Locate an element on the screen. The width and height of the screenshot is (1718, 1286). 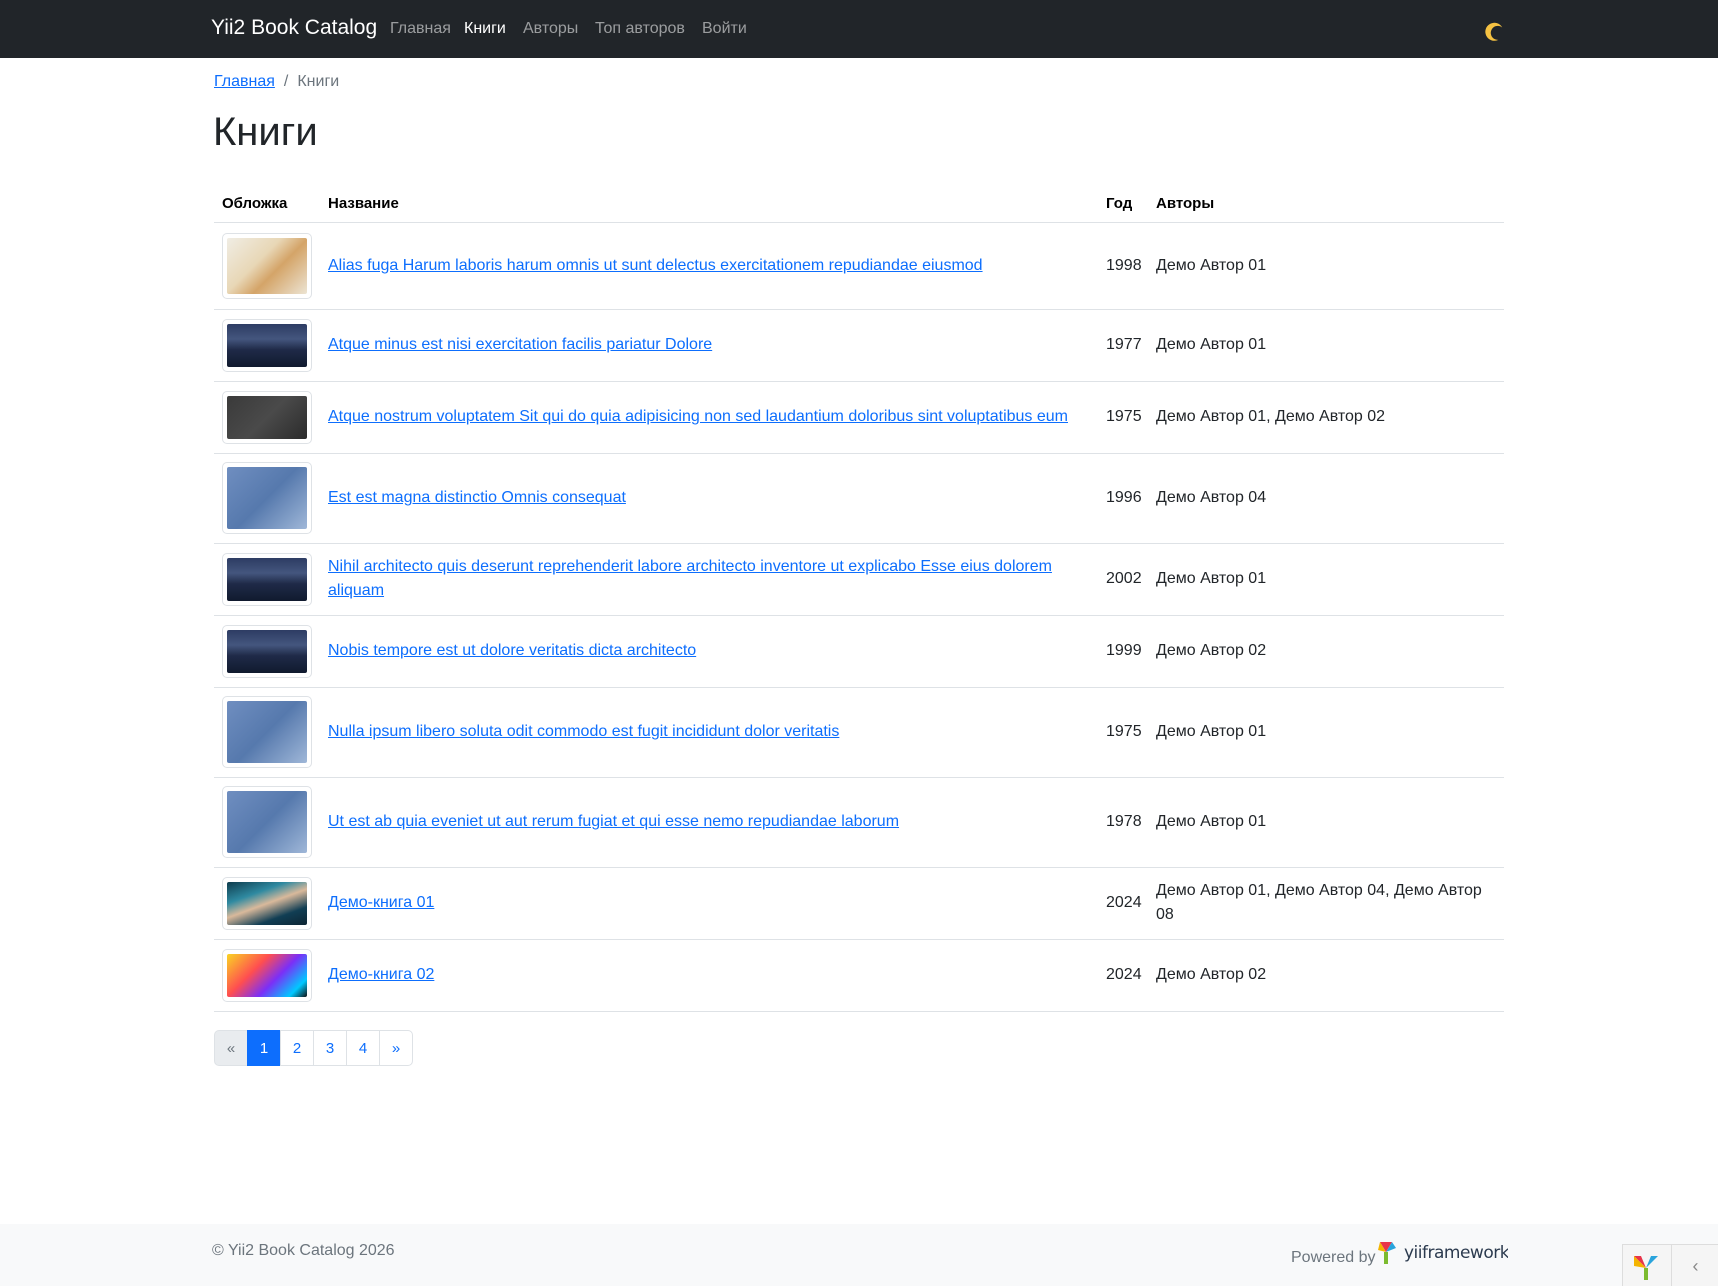
book-year: 2002 is located at coordinates (1123, 579).